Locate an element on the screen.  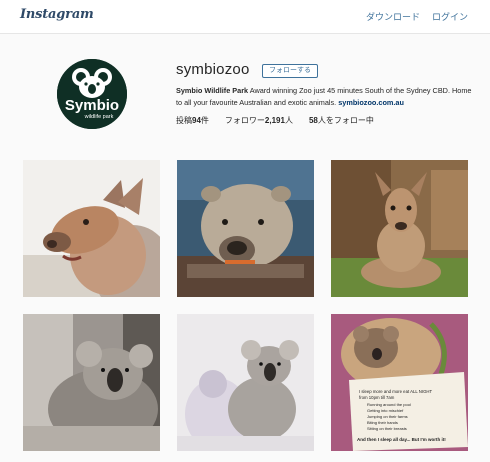
top-nav-bar: Instagram ダウンロード ログイン is located at coordinates (245, 17).